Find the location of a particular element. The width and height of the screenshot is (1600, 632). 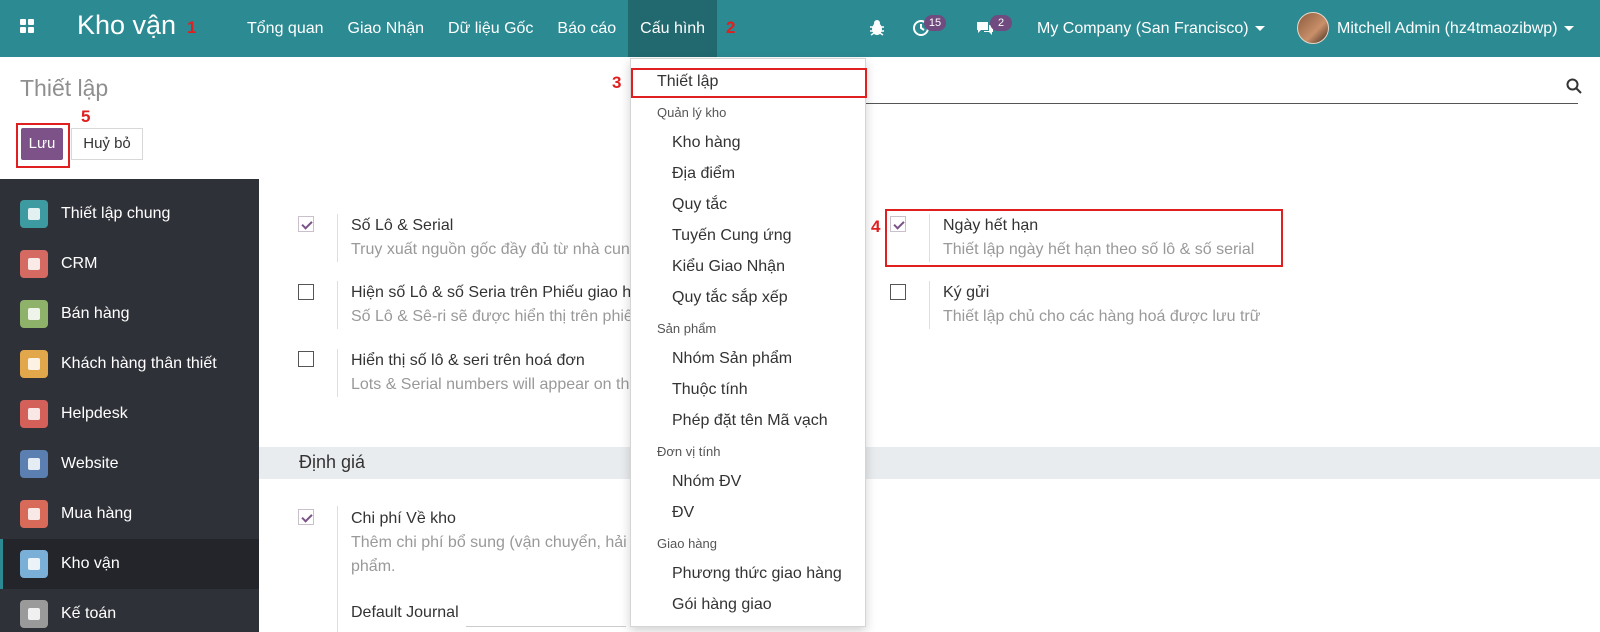

dropdown-header-warehouse-mgmt: Quản lý kho is located at coordinates (692, 112).